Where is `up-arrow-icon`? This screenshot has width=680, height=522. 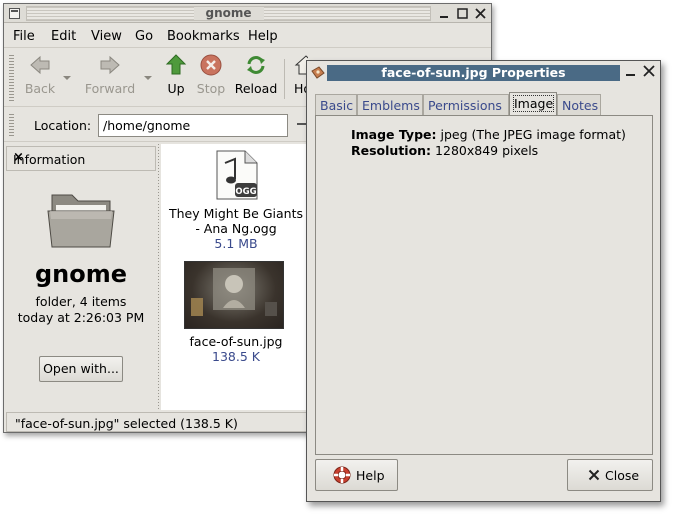 up-arrow-icon is located at coordinates (176, 64).